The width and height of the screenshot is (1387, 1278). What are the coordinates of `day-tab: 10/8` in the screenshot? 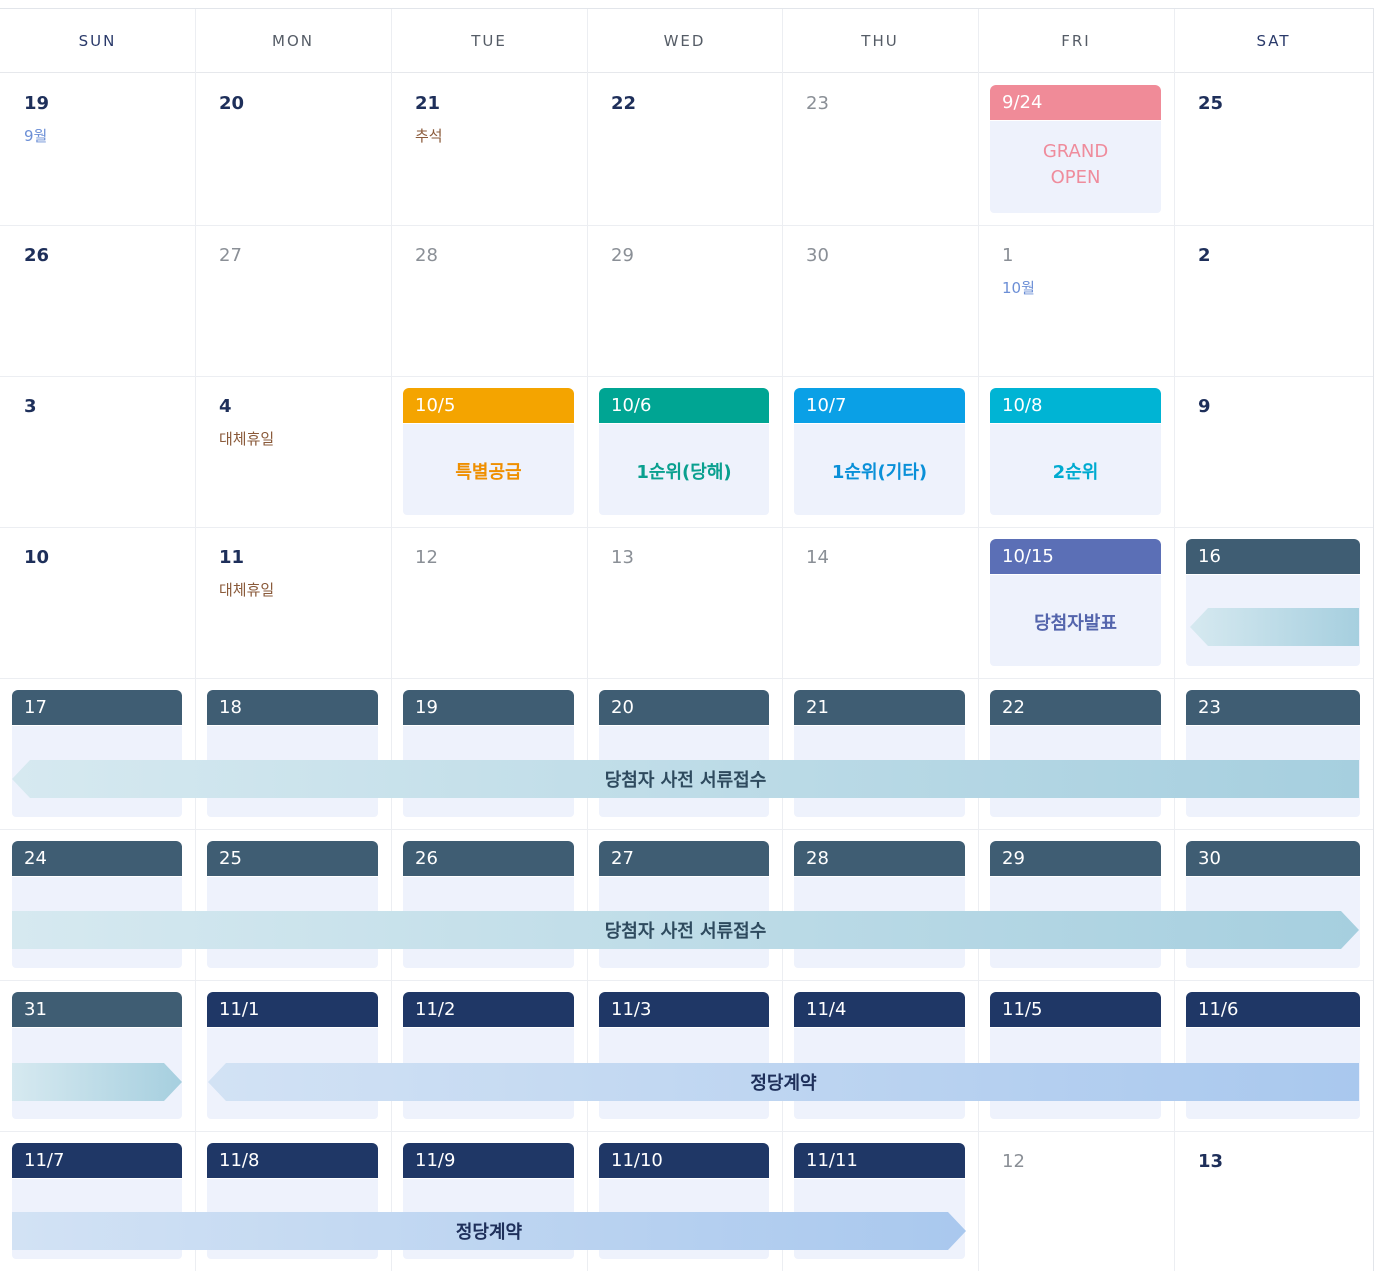 It's located at (1075, 405).